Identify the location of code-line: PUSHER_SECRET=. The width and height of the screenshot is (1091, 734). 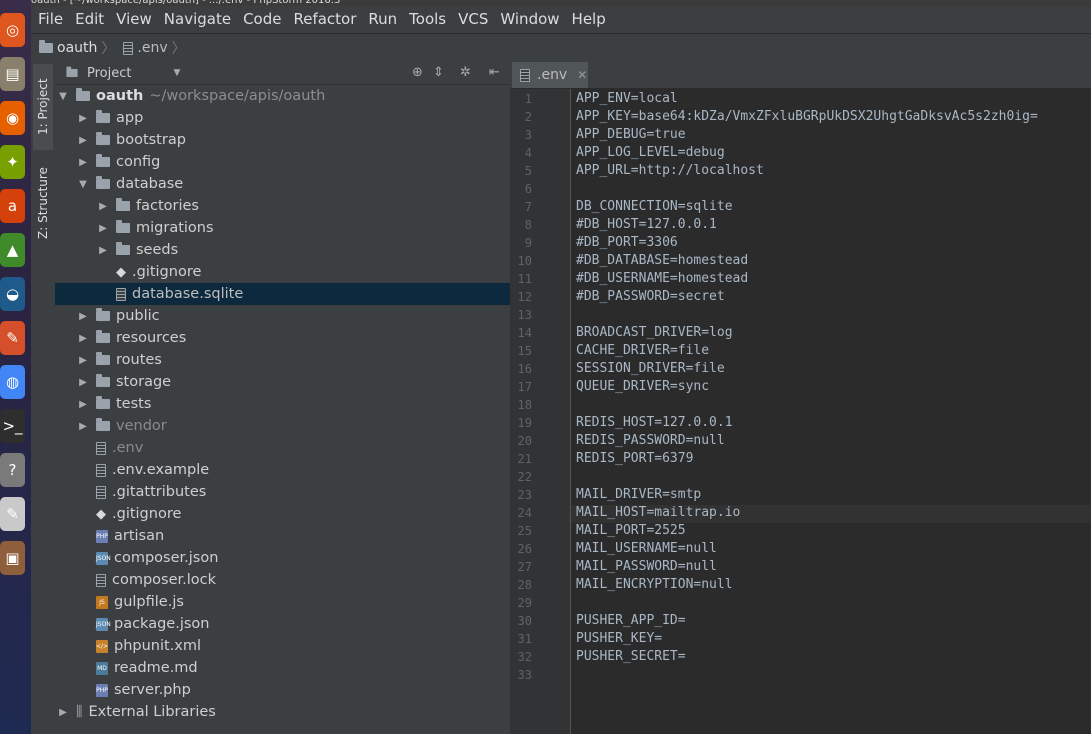
(631, 656).